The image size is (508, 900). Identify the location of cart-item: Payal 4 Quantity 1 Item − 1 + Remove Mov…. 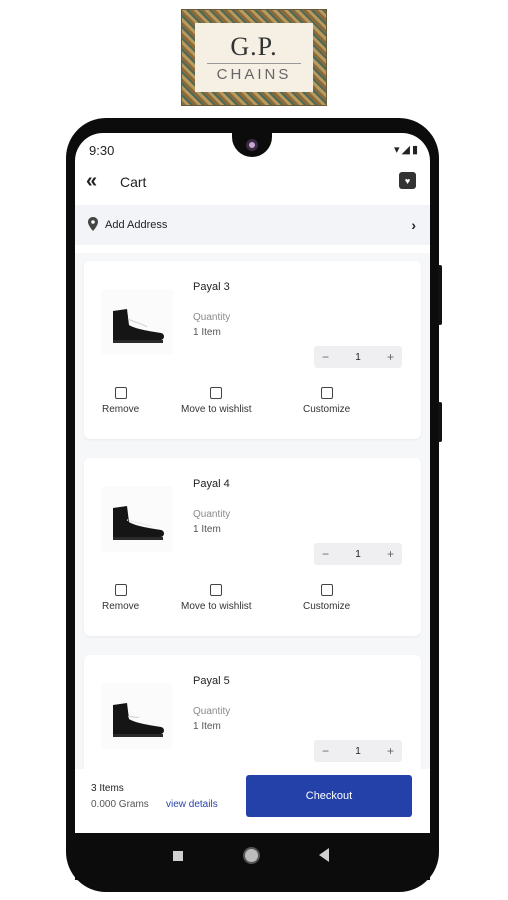
(252, 547).